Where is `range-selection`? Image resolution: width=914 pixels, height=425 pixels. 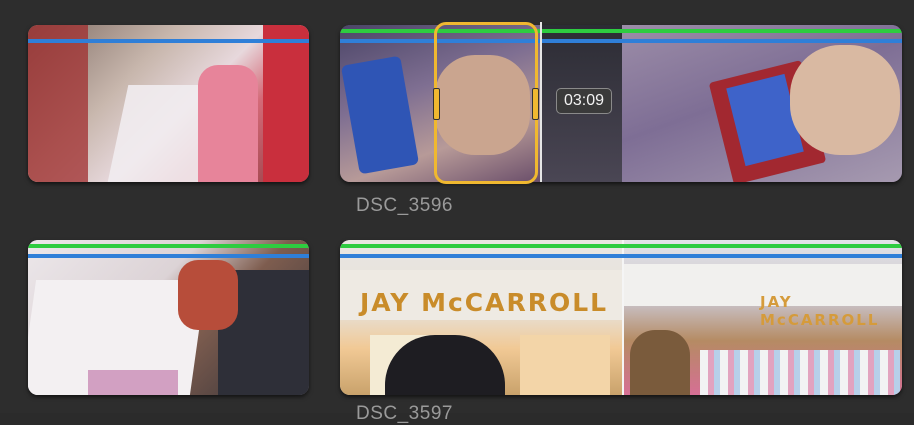 range-selection is located at coordinates (486, 103).